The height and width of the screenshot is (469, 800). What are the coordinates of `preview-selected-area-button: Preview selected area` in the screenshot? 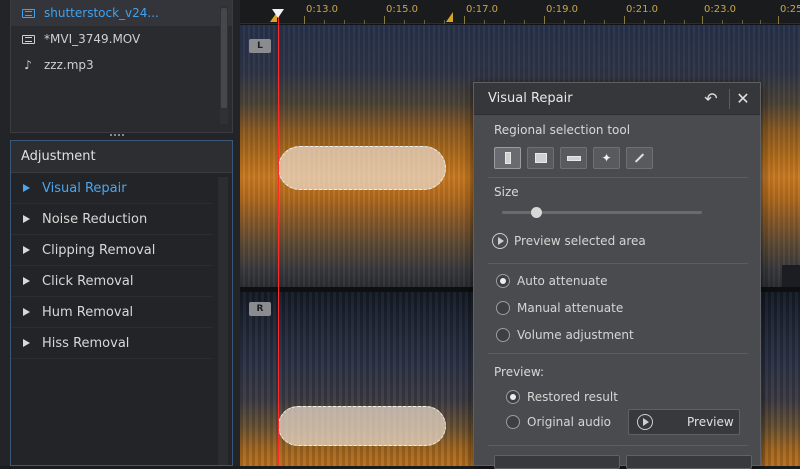 It's located at (569, 241).